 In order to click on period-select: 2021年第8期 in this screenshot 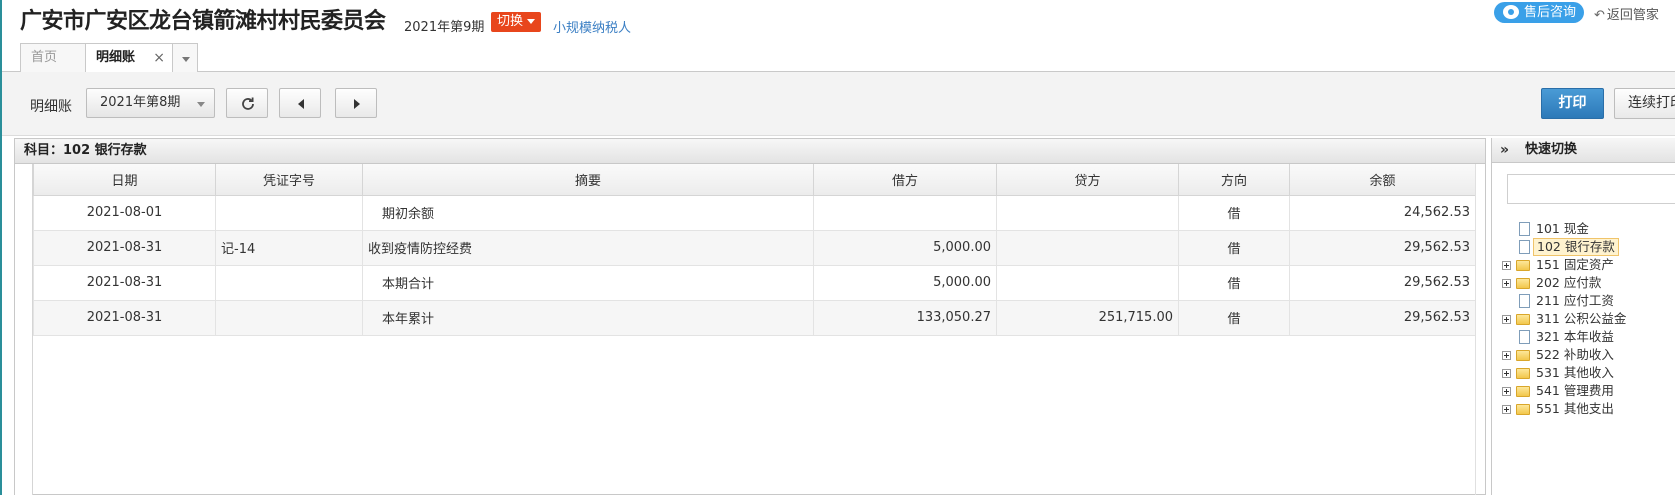, I will do `click(150, 103)`.